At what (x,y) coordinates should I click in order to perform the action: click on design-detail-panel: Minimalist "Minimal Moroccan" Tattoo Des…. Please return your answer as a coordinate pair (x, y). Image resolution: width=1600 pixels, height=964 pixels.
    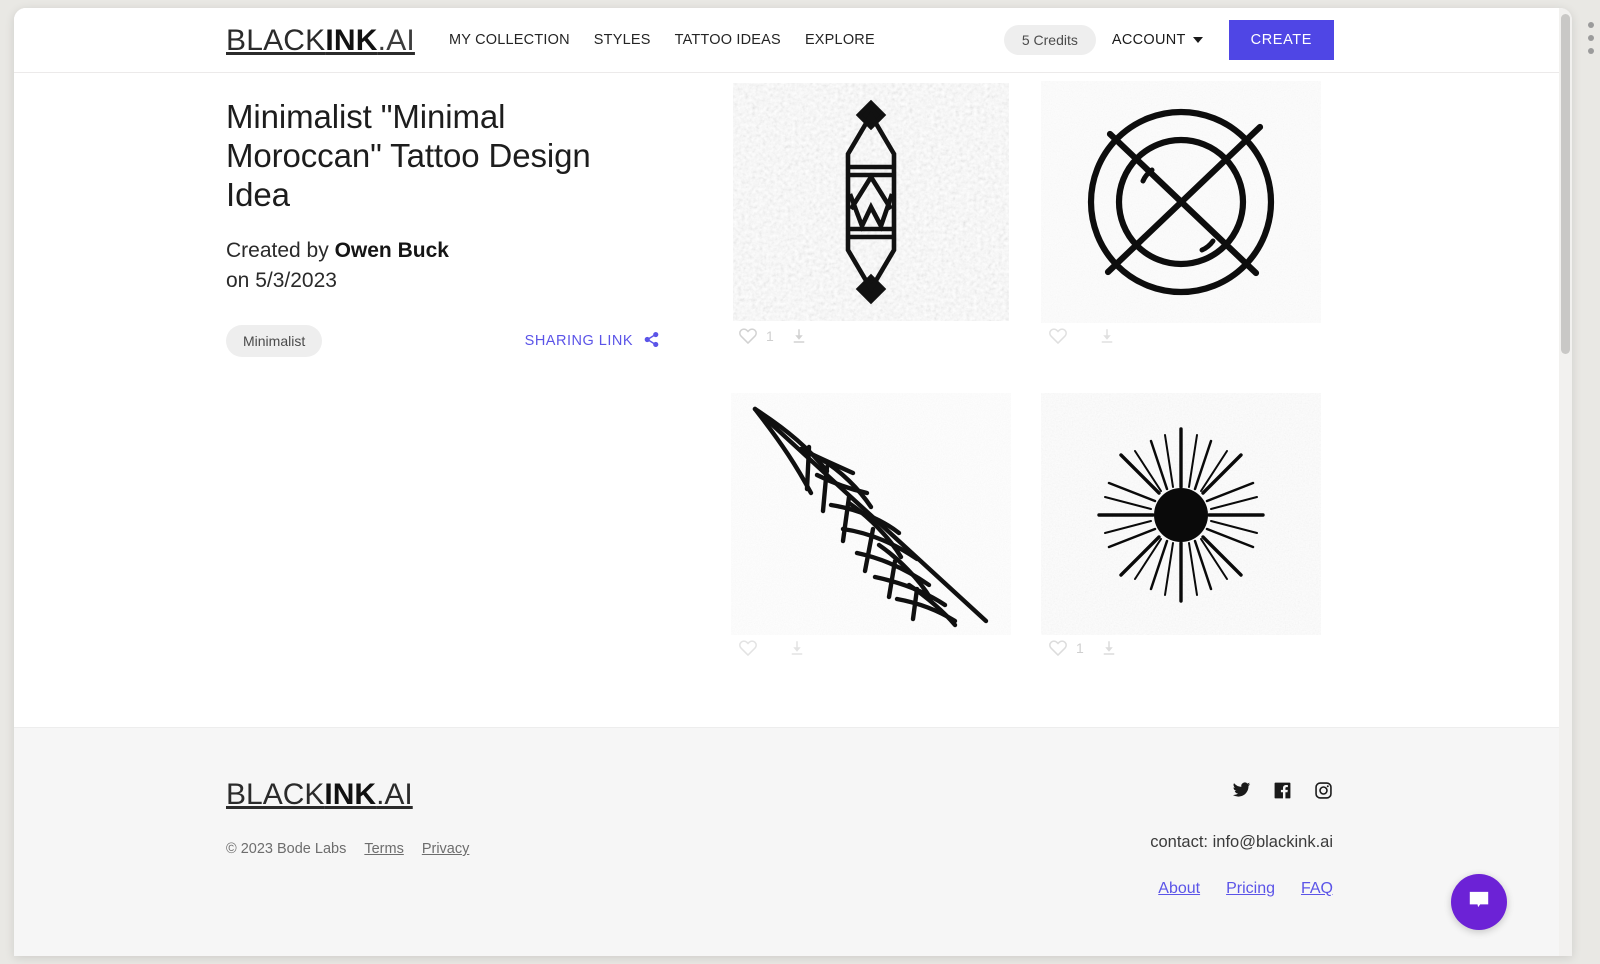
    Looking at the image, I should click on (442, 227).